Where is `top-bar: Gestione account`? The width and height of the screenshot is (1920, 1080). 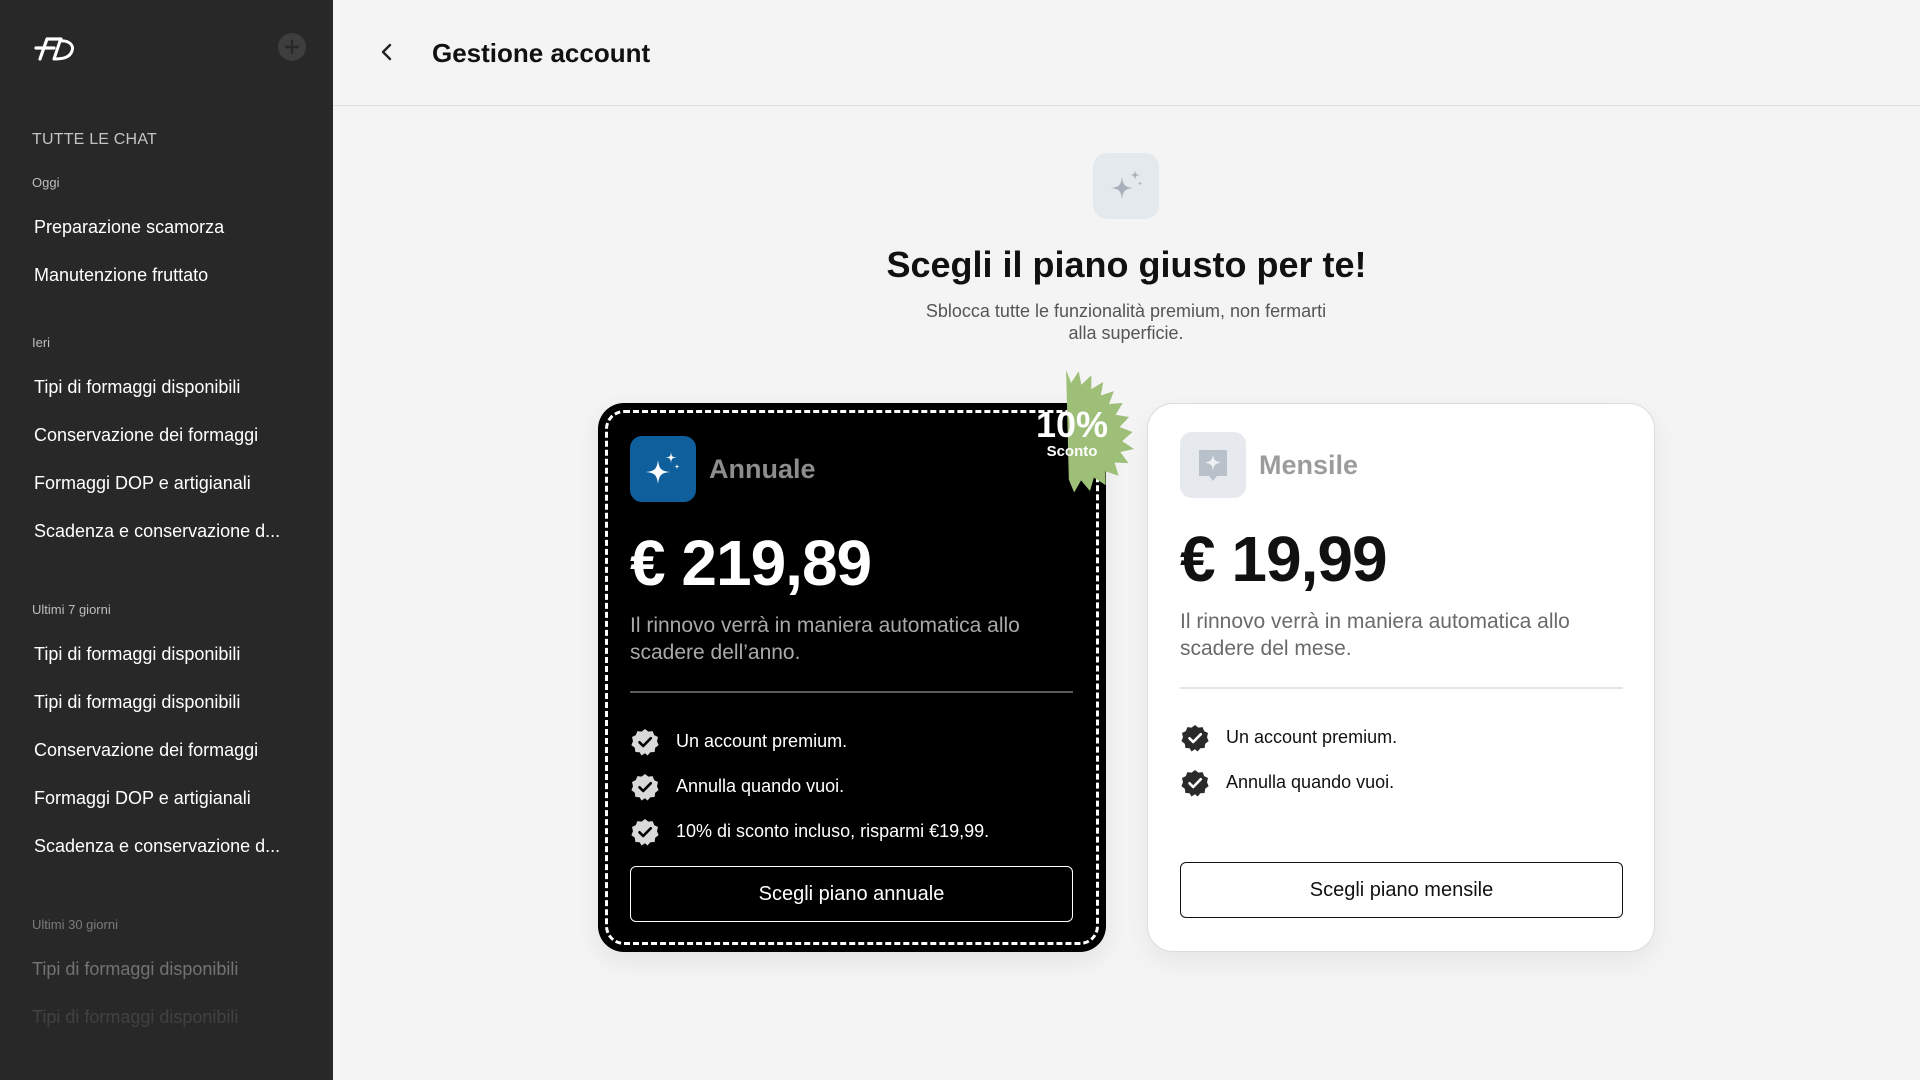 top-bar: Gestione account is located at coordinates (1126, 53).